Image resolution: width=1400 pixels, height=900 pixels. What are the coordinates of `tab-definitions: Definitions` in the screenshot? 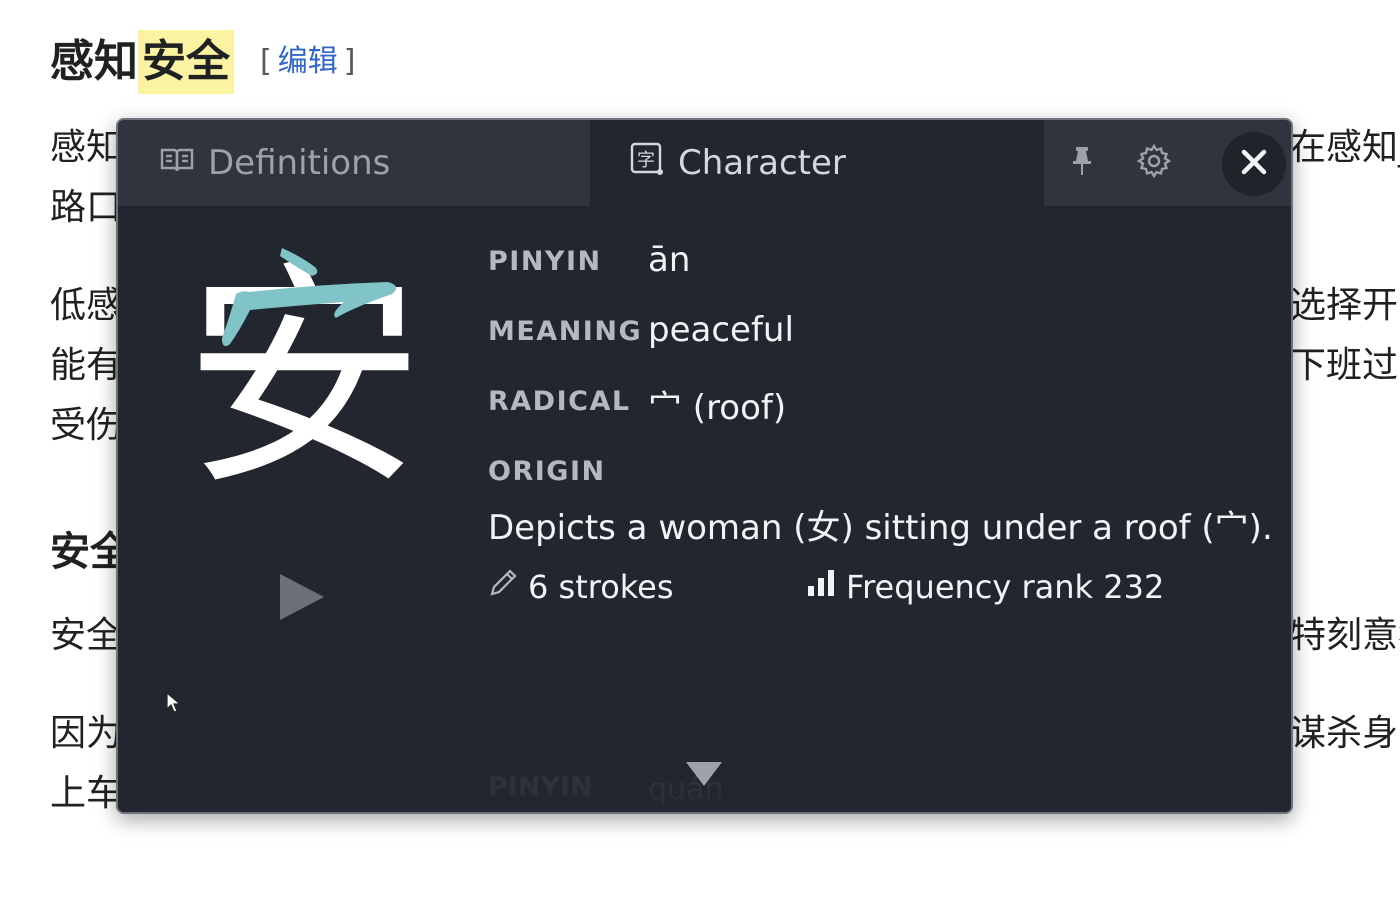 It's located at (354, 163).